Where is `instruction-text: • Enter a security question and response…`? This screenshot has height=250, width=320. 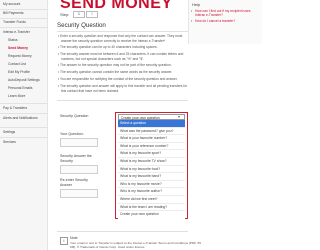 instruction-text: • Enter a security question and response… is located at coordinates (120, 36).